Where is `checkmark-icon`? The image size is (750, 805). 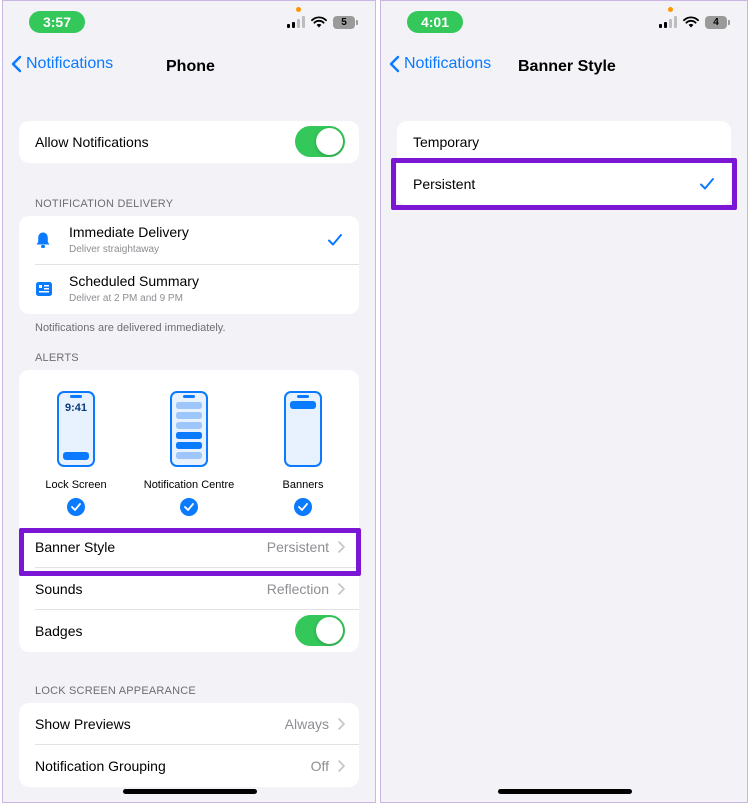
checkmark-icon is located at coordinates (335, 240).